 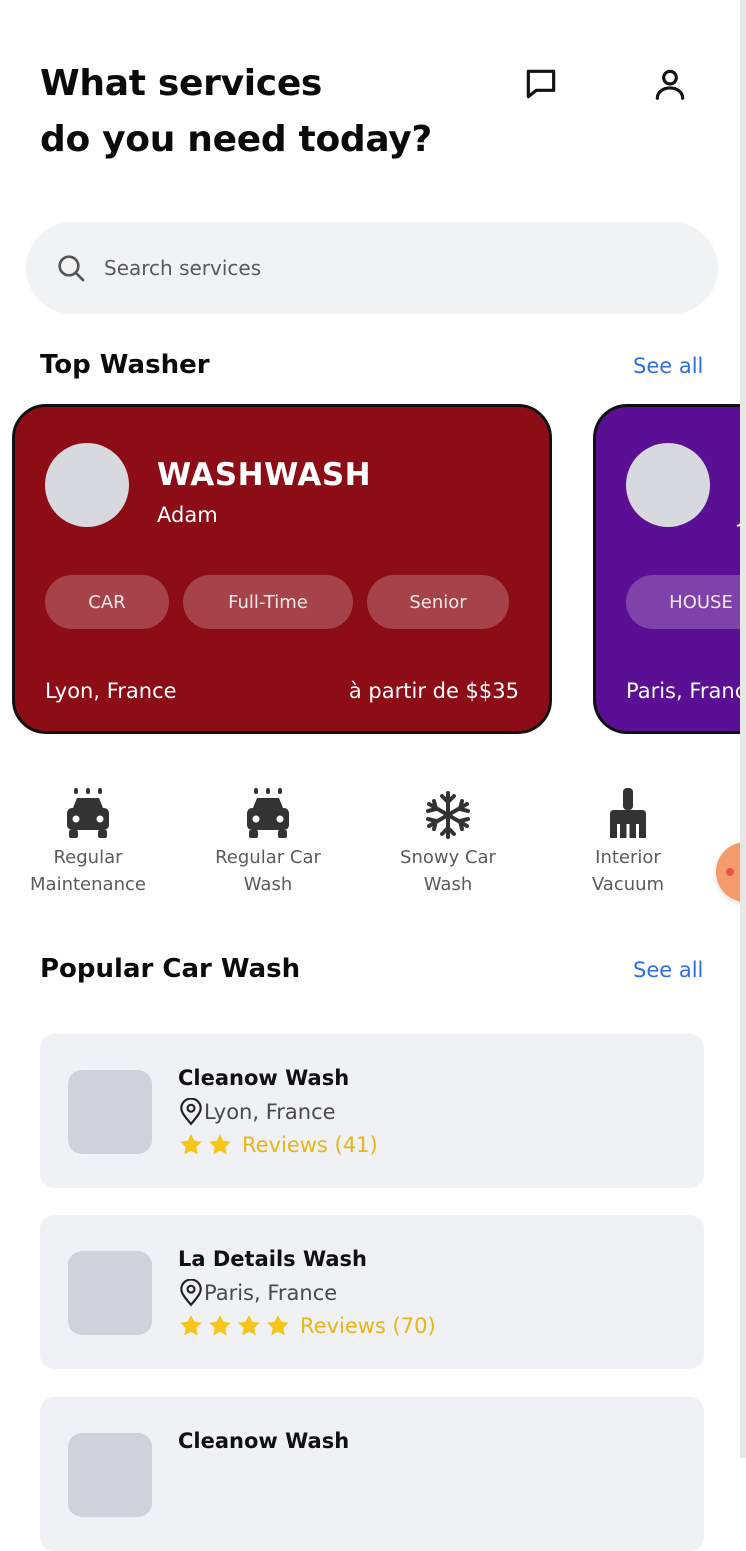 What do you see at coordinates (268, 871) in the screenshot?
I see `category-label: Regular Car Wash` at bounding box center [268, 871].